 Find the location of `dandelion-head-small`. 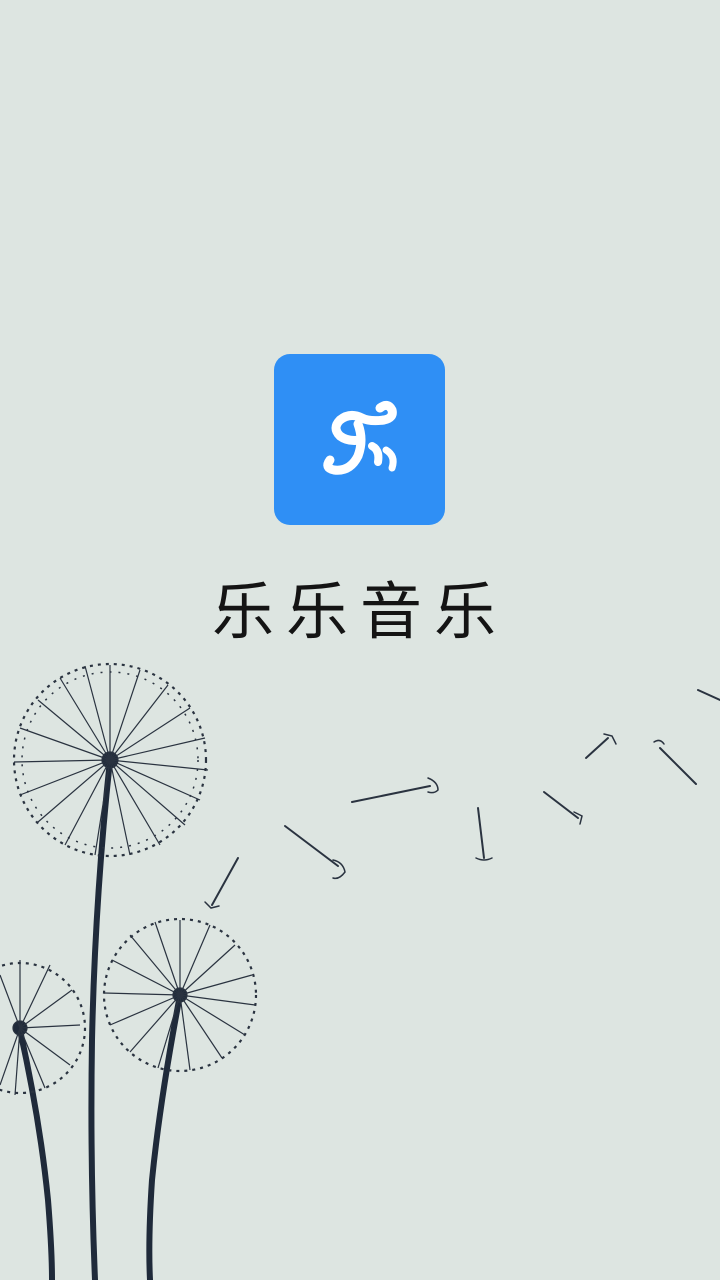

dandelion-head-small is located at coordinates (43, 1028).